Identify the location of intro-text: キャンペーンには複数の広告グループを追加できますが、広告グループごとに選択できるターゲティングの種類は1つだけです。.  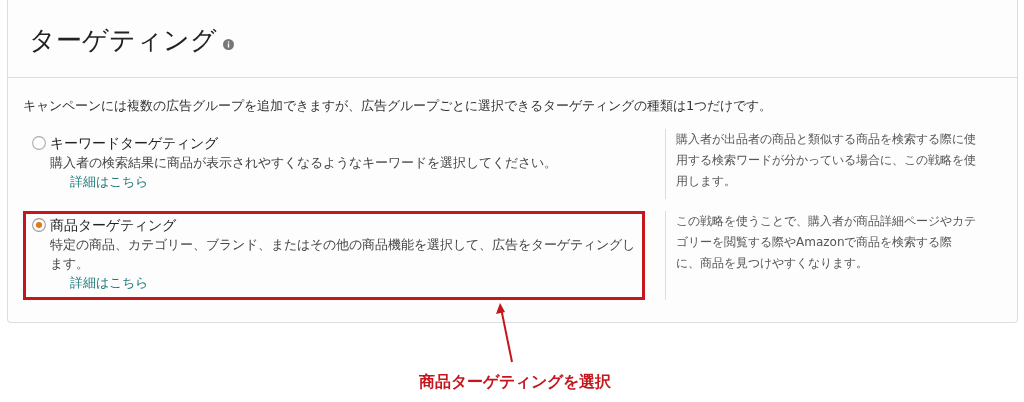
(398, 106).